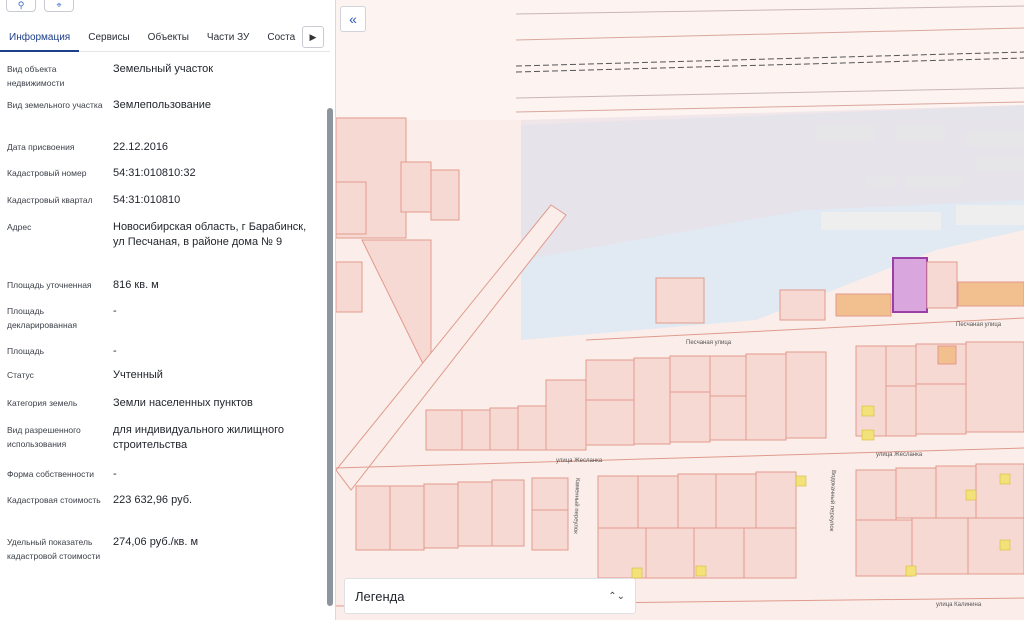  Describe the element at coordinates (183, 403) in the screenshot. I see `info-value: Земли населенных пунктов` at that location.